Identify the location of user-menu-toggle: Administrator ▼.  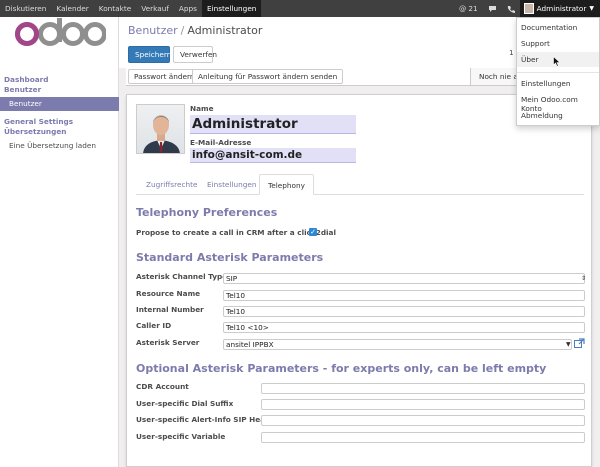
(559, 8).